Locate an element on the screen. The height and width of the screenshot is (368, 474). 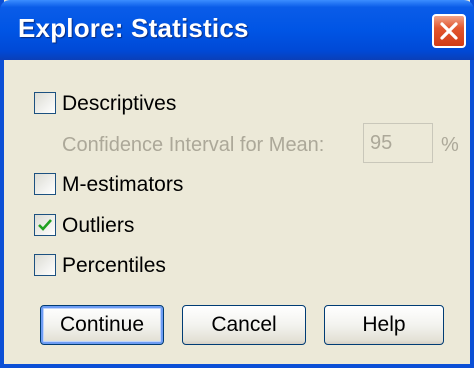
percentiles-checkbox is located at coordinates (45, 265).